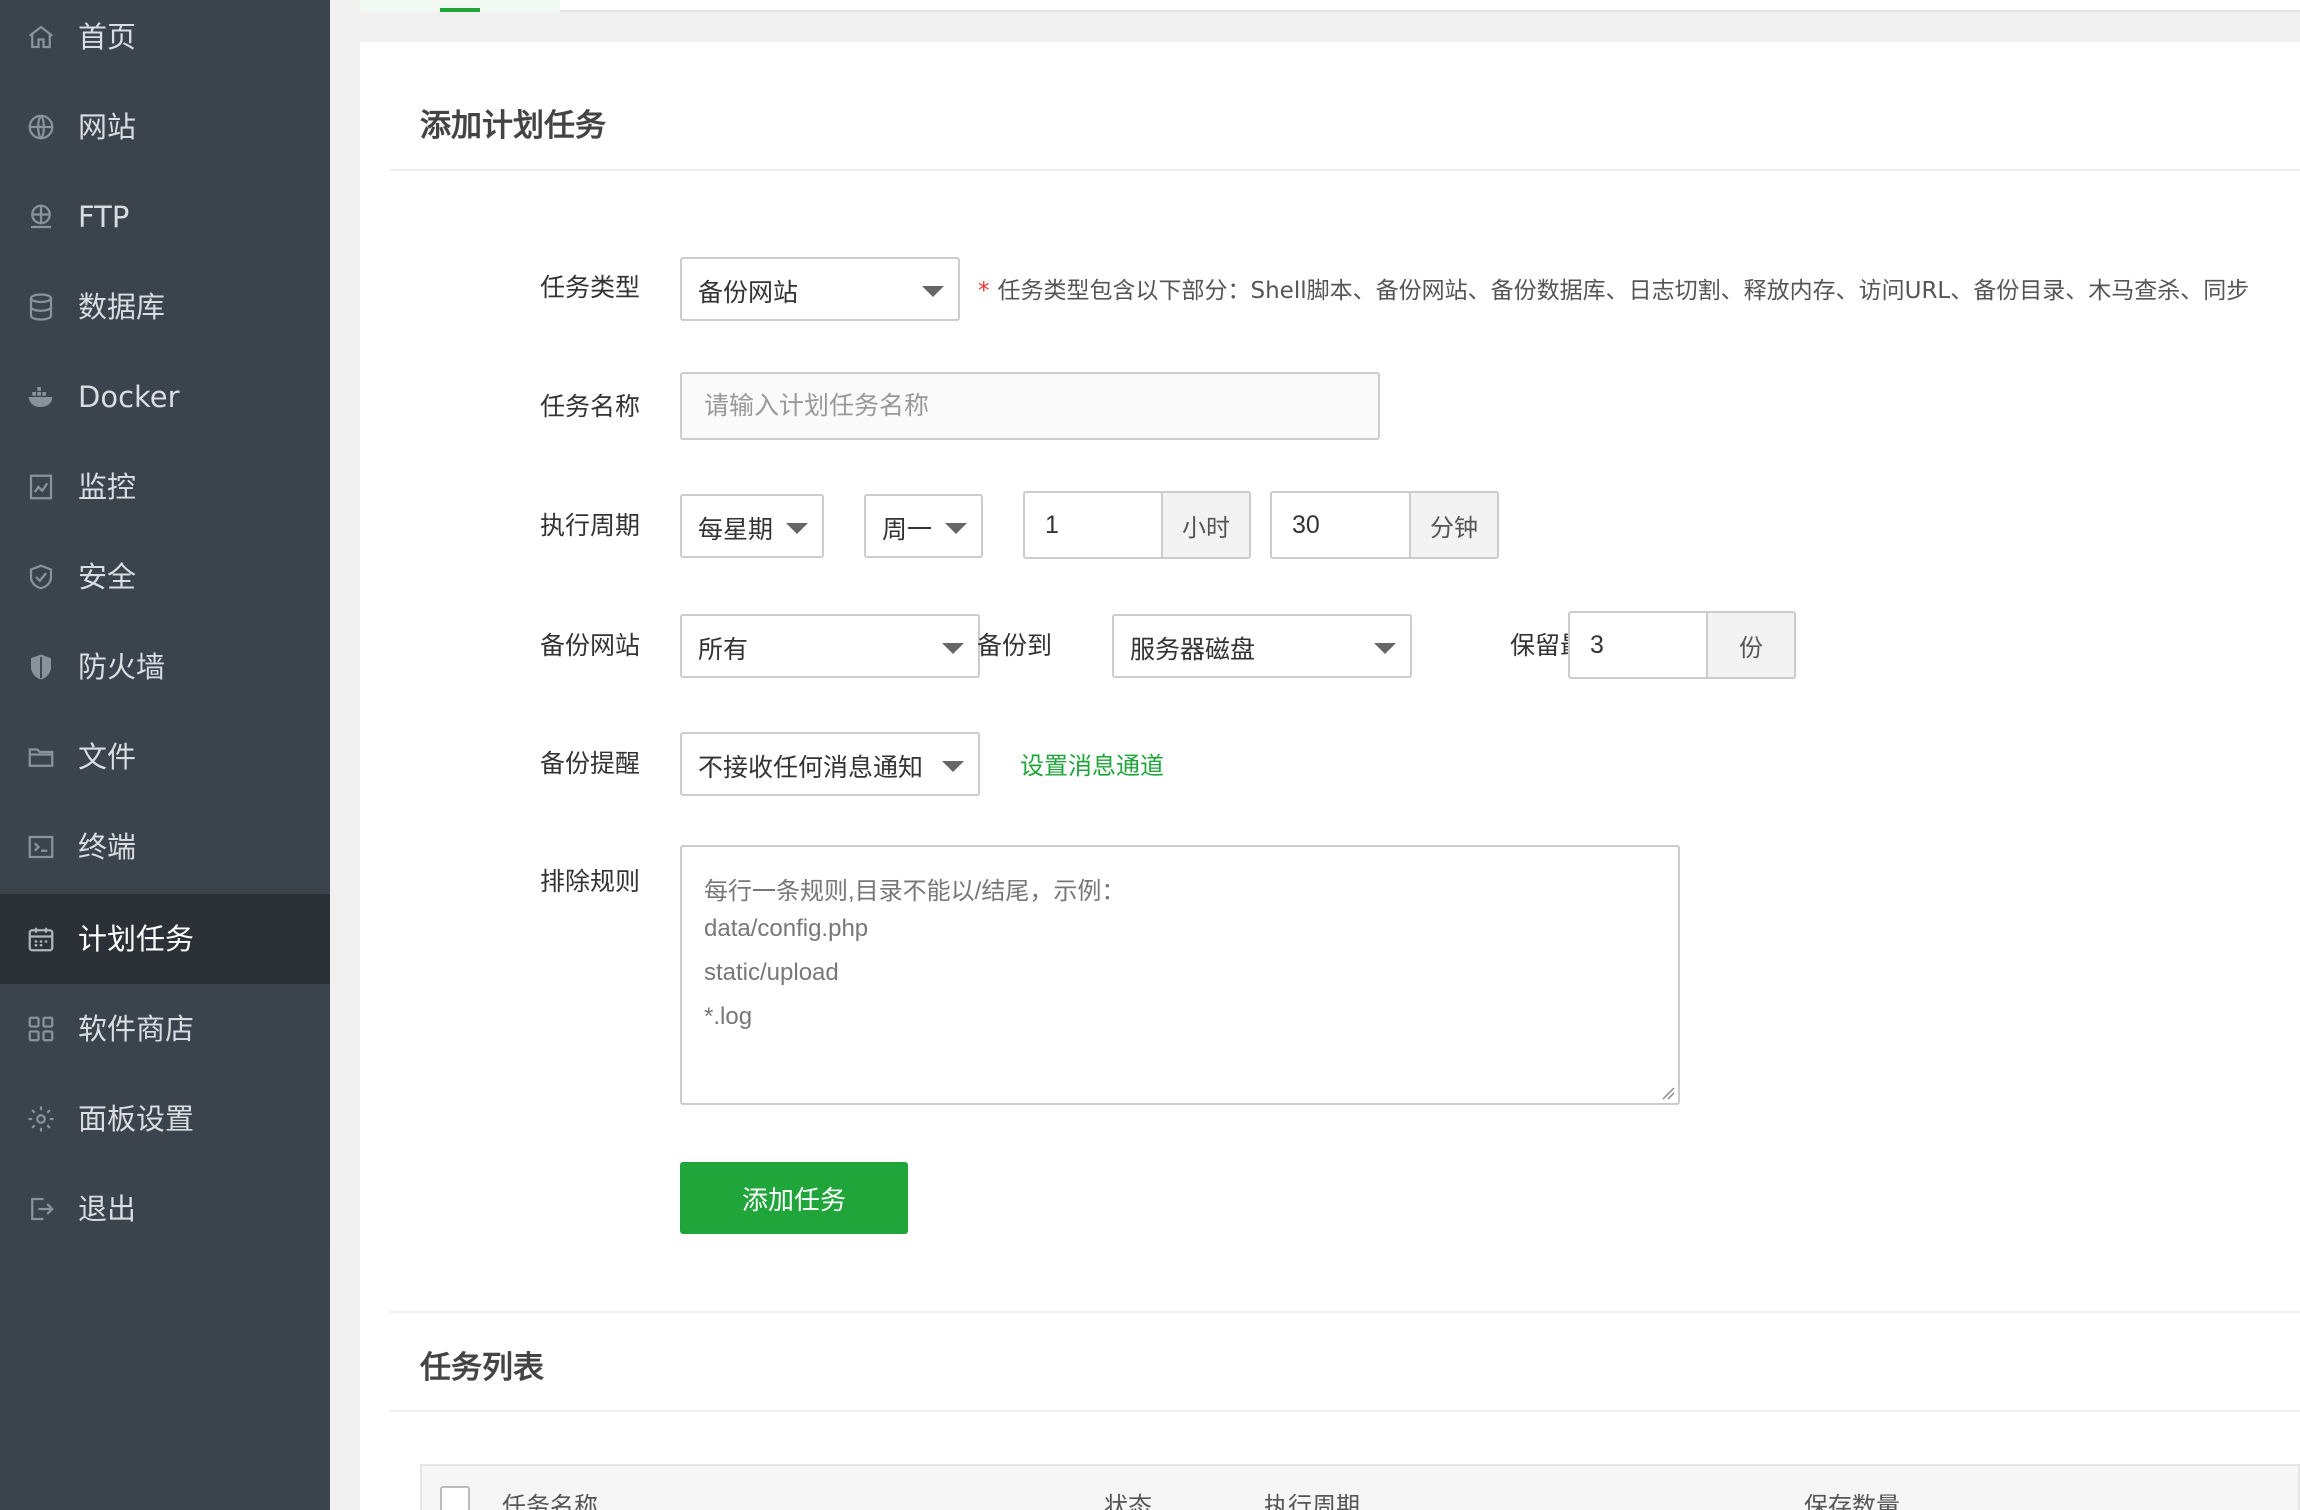 The width and height of the screenshot is (2300, 1510). I want to click on monitor-icon, so click(41, 487).